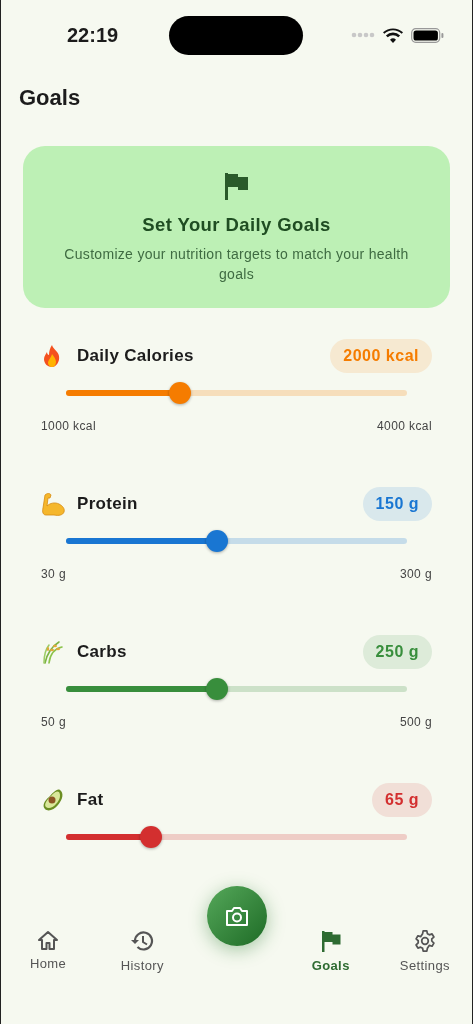 Image resolution: width=473 pixels, height=1024 pixels. Describe the element at coordinates (50, 98) in the screenshot. I see `page-title: Goals` at that location.